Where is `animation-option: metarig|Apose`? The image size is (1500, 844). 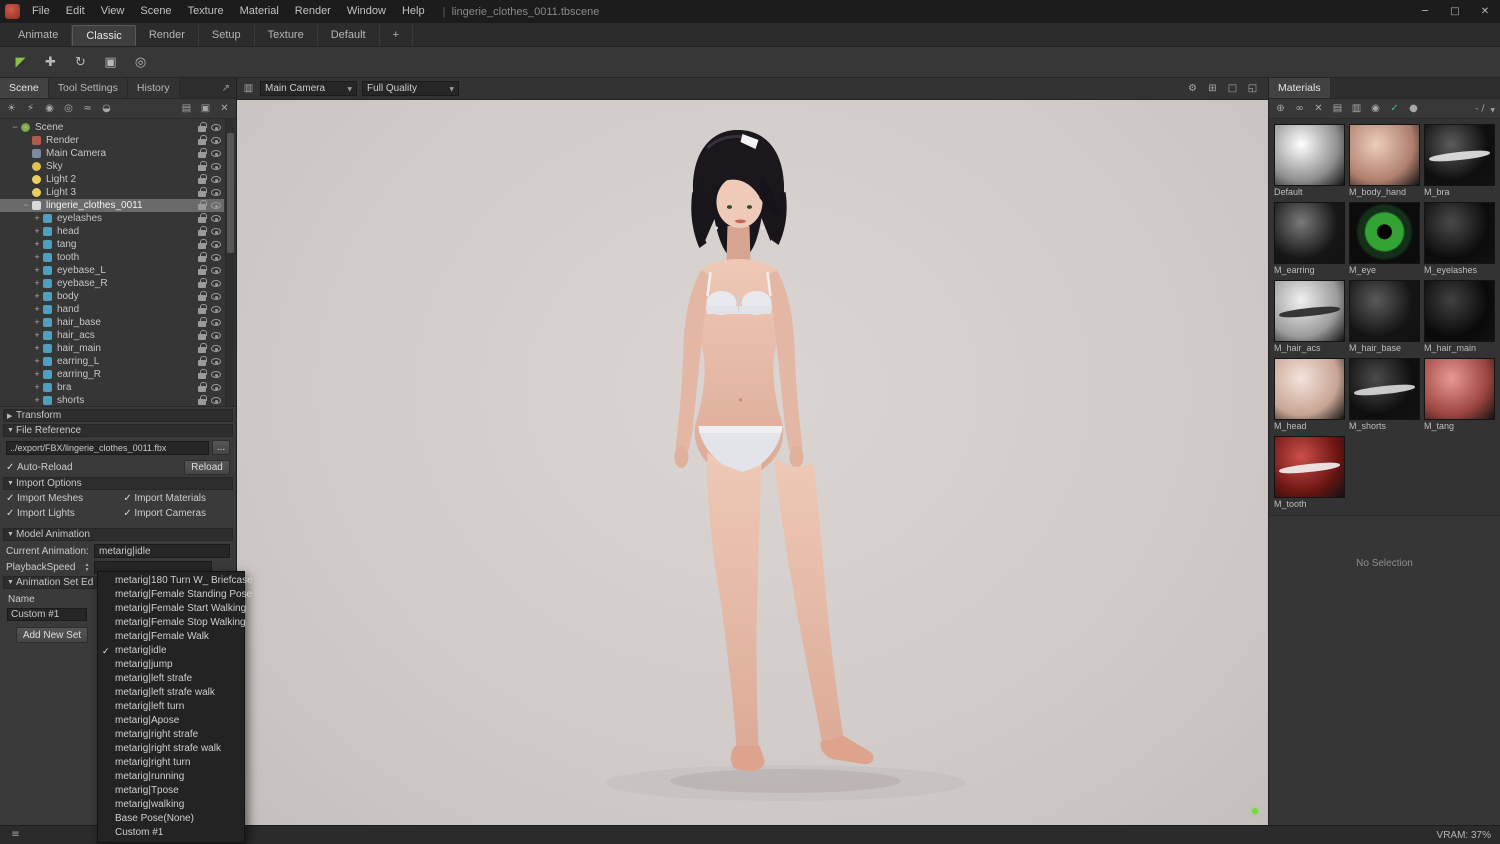 animation-option: metarig|Apose is located at coordinates (171, 721).